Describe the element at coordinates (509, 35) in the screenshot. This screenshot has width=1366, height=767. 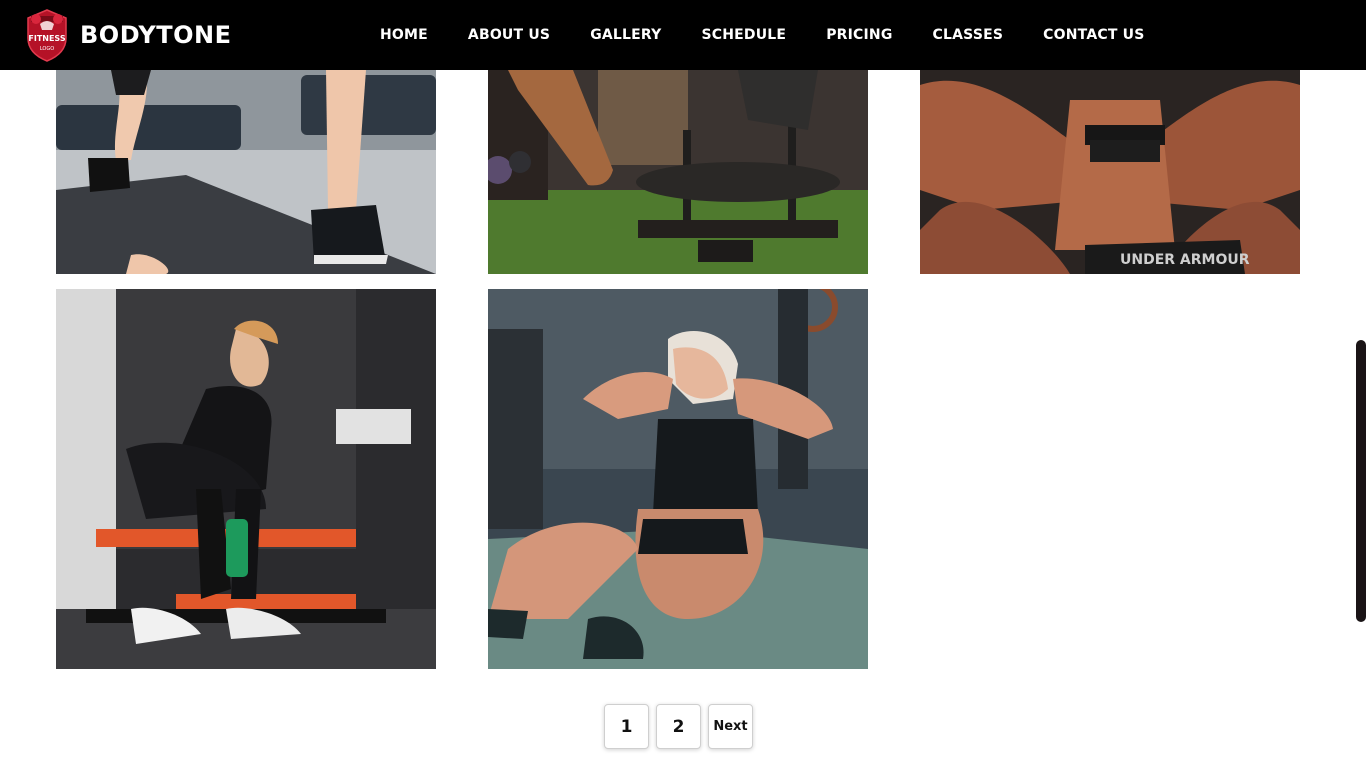
I see `nav-about-us: ABOUT US` at that location.